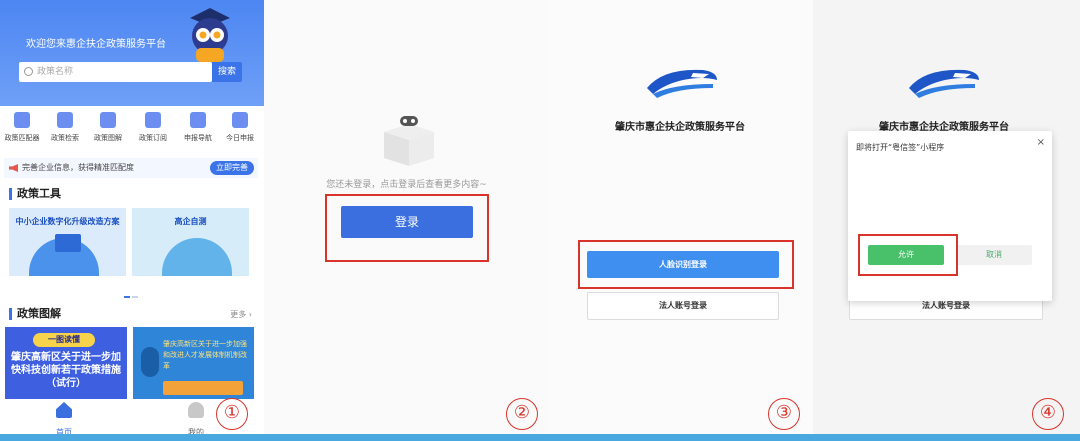  I want to click on notice-text: 完善企业信息，获得精准匹配度, so click(78, 167).